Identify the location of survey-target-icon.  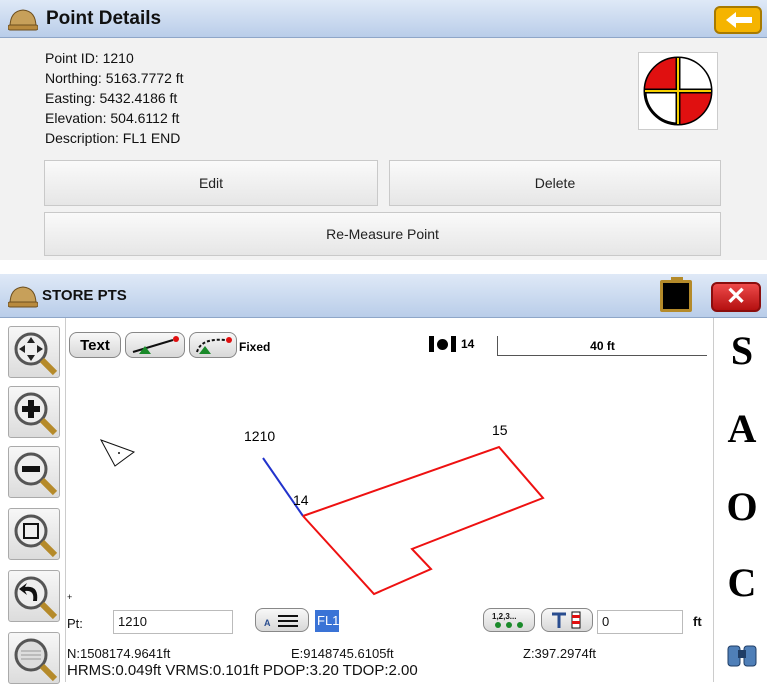
(678, 91).